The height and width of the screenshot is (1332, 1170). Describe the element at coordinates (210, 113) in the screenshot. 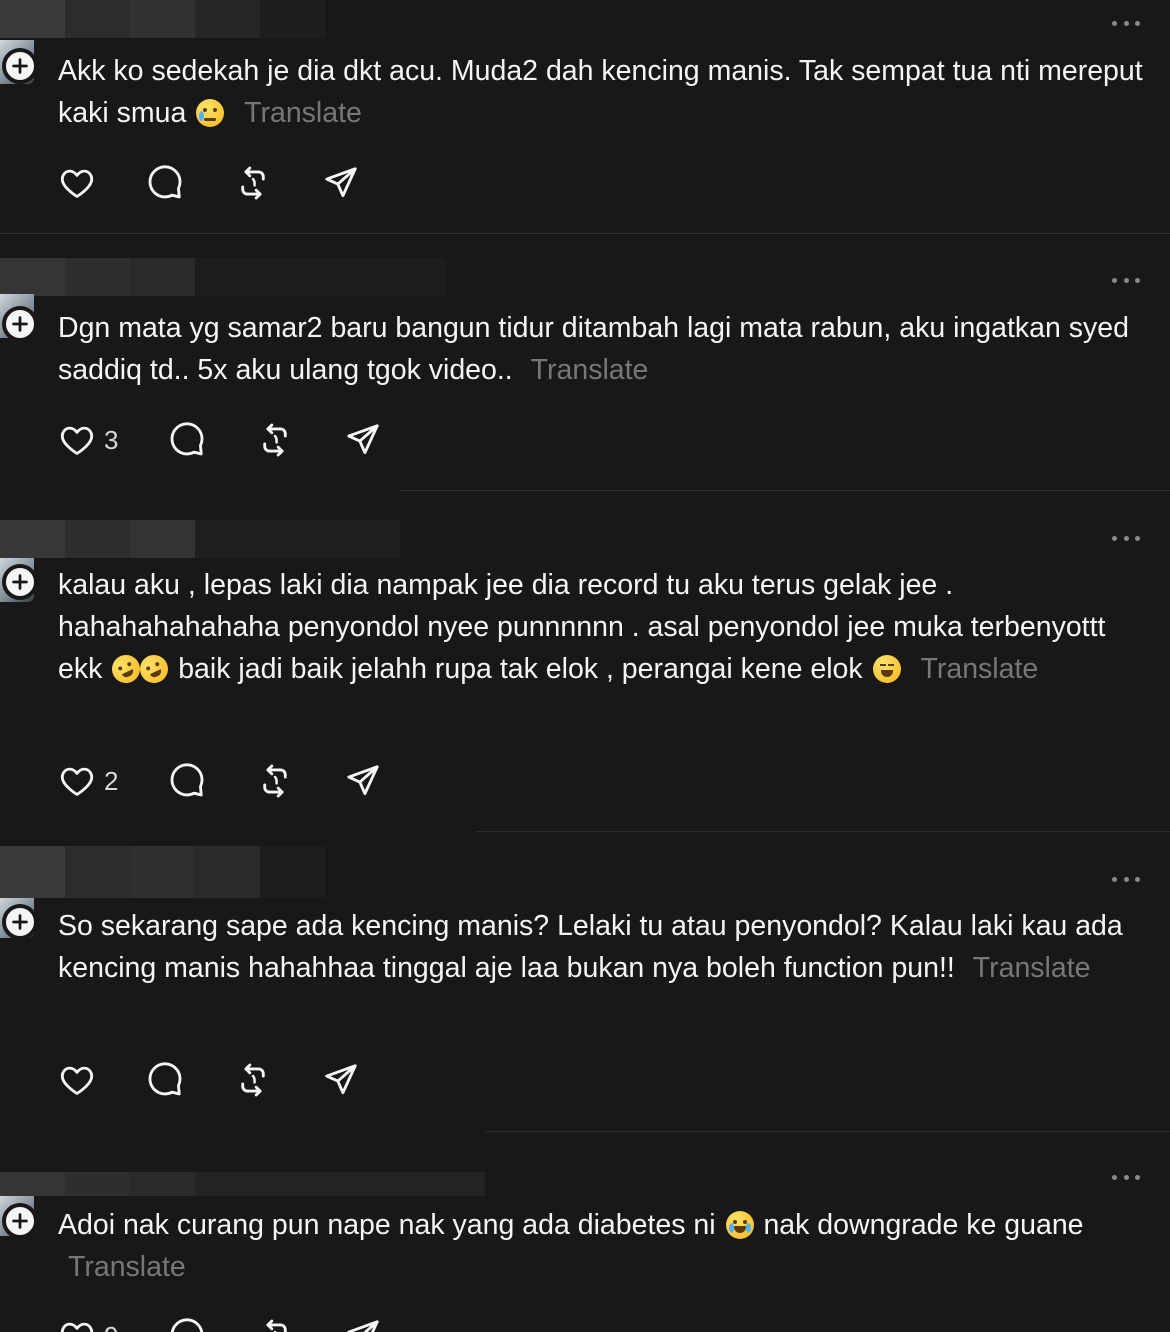

I see `crying-face-emoji` at that location.